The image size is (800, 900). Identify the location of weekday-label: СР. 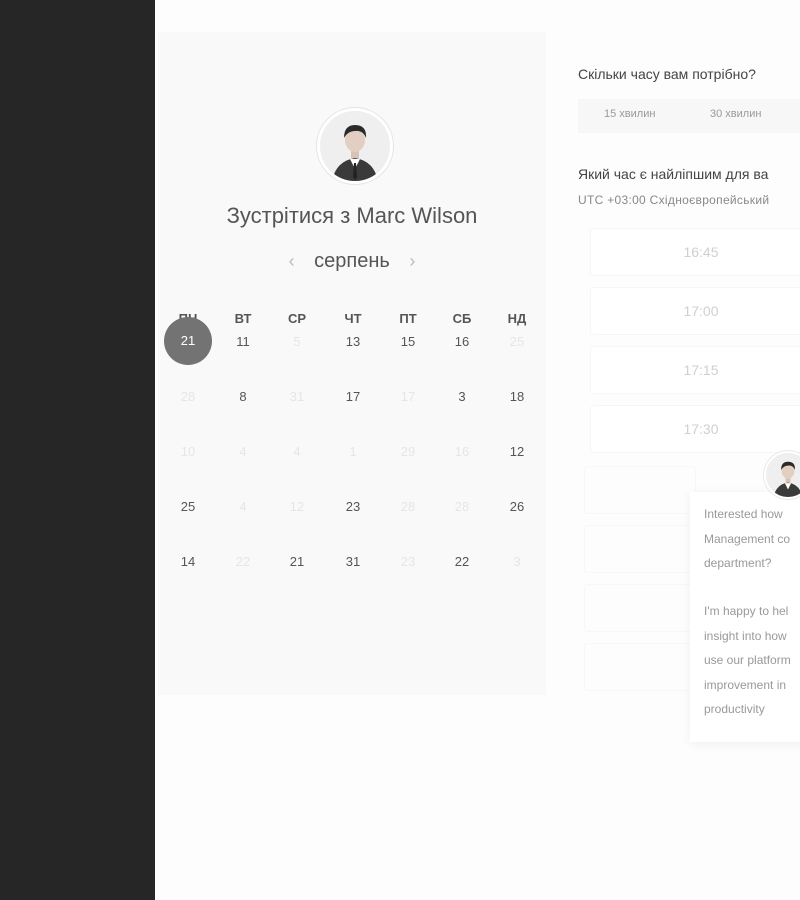
(297, 318).